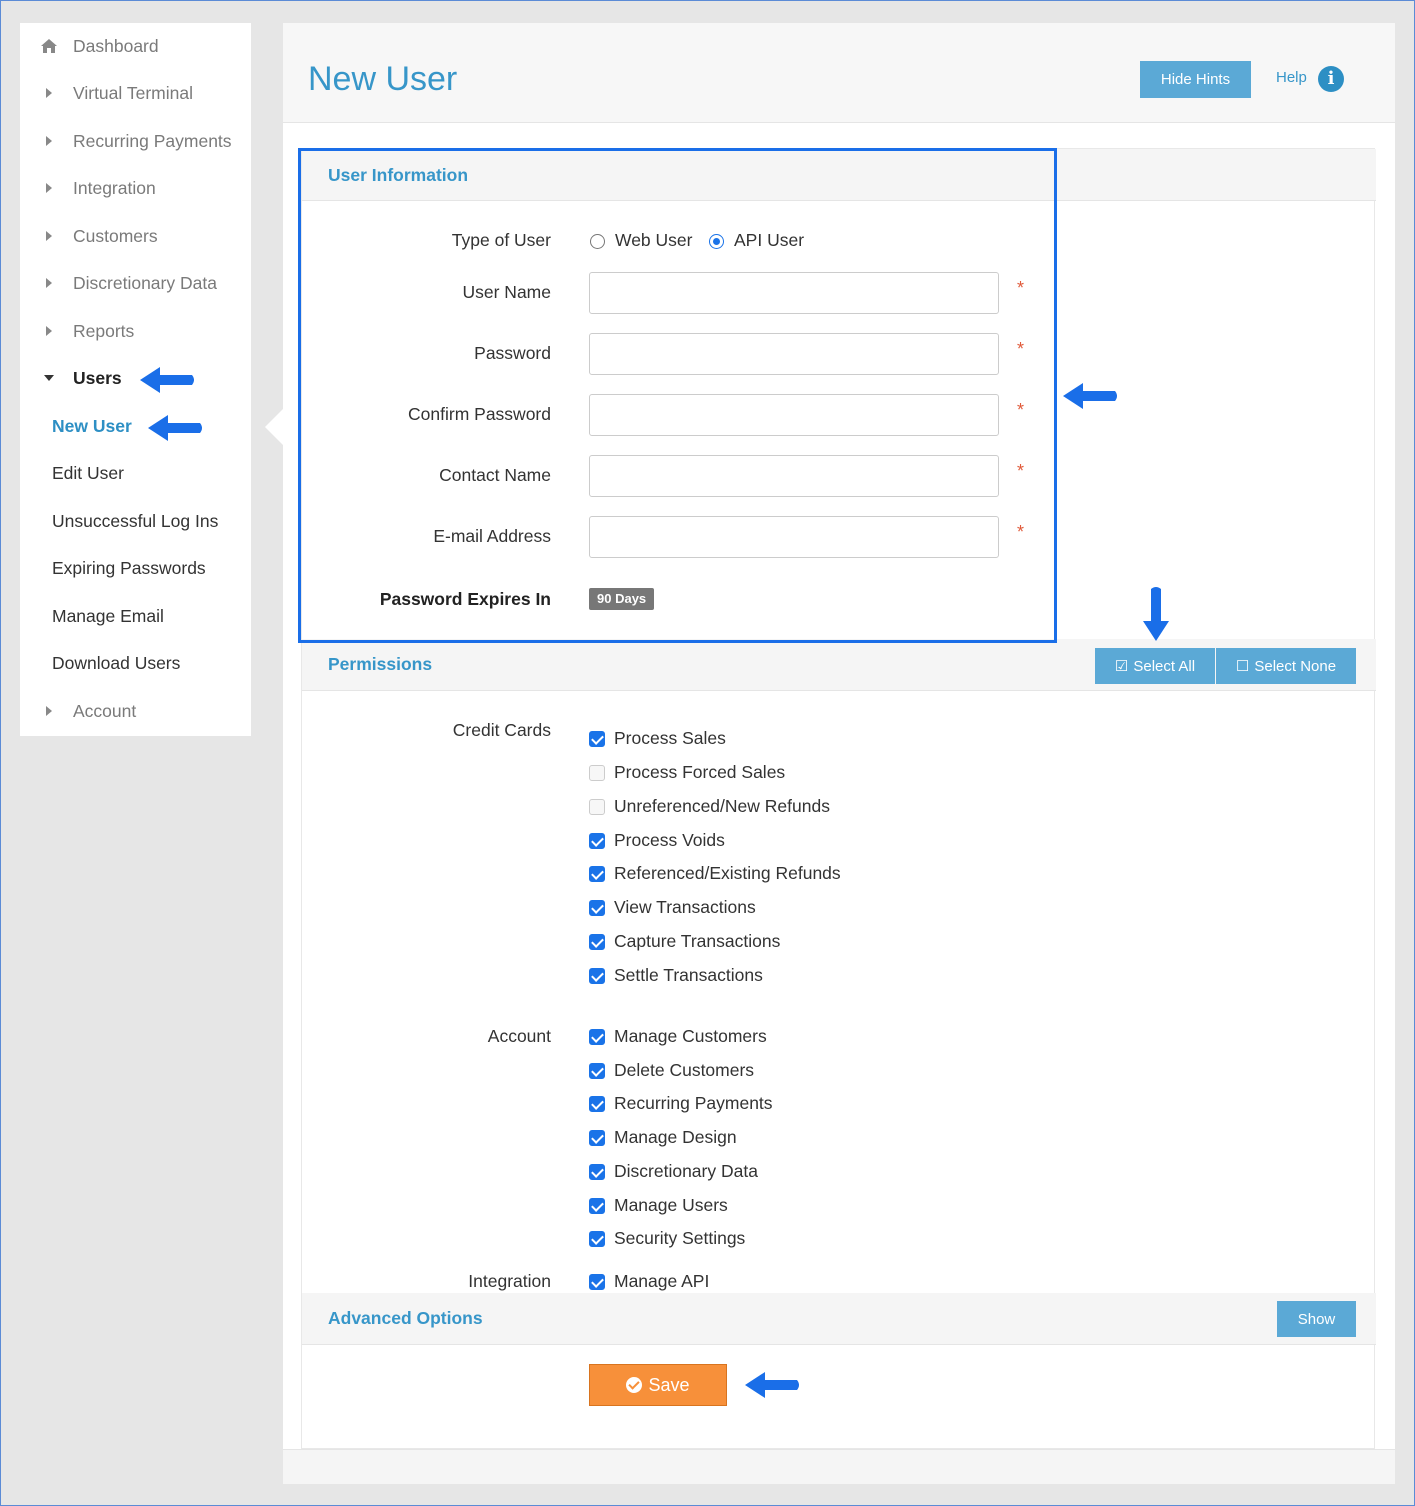 The image size is (1415, 1506). What do you see at coordinates (794, 537) in the screenshot?
I see `email-address-input` at bounding box center [794, 537].